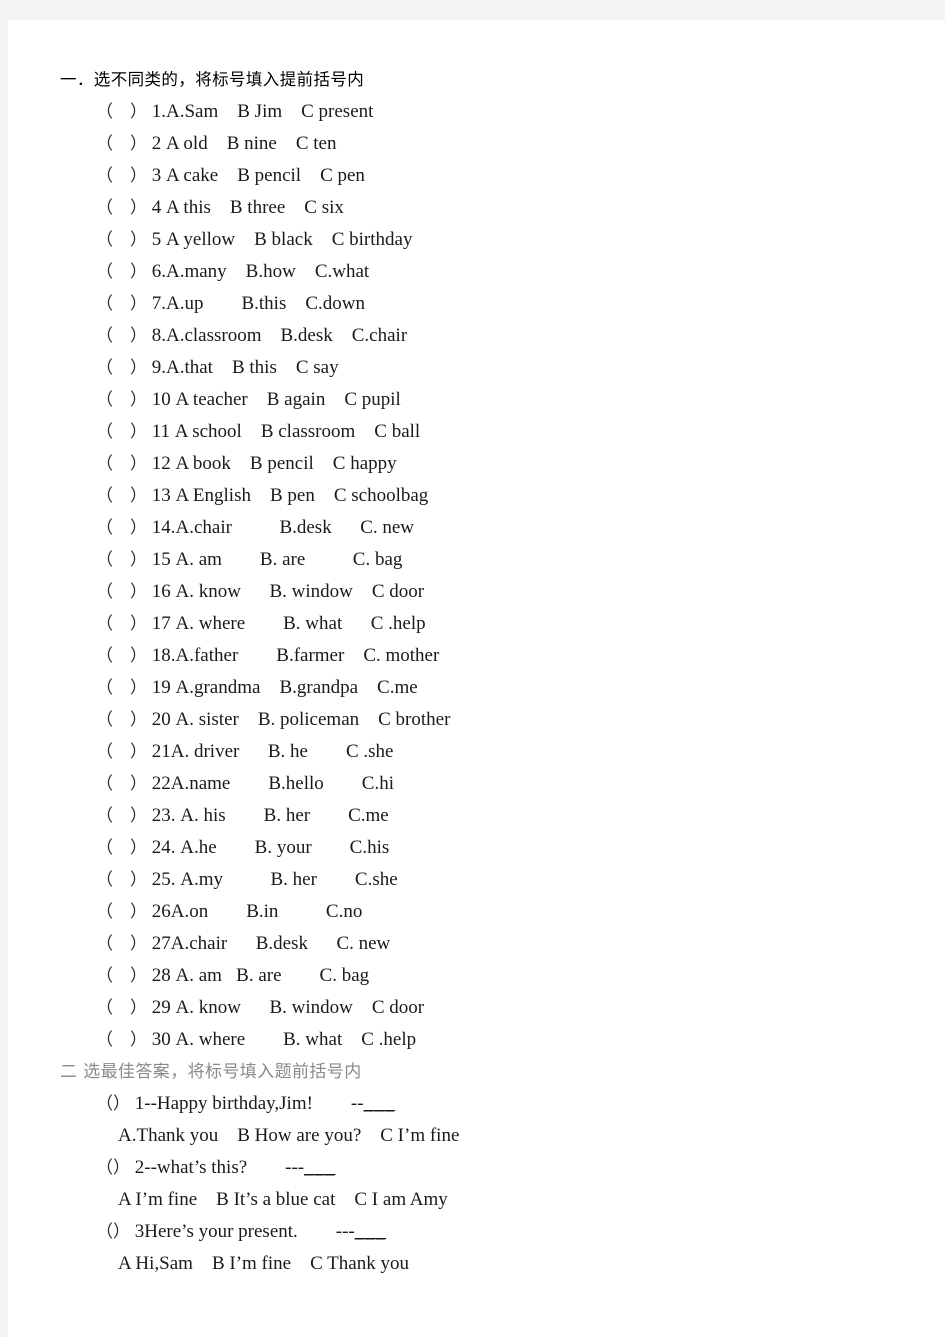 This screenshot has width=945, height=1337. Describe the element at coordinates (121, 432) in the screenshot. I see `answer-bracket-11: （ ）` at that location.